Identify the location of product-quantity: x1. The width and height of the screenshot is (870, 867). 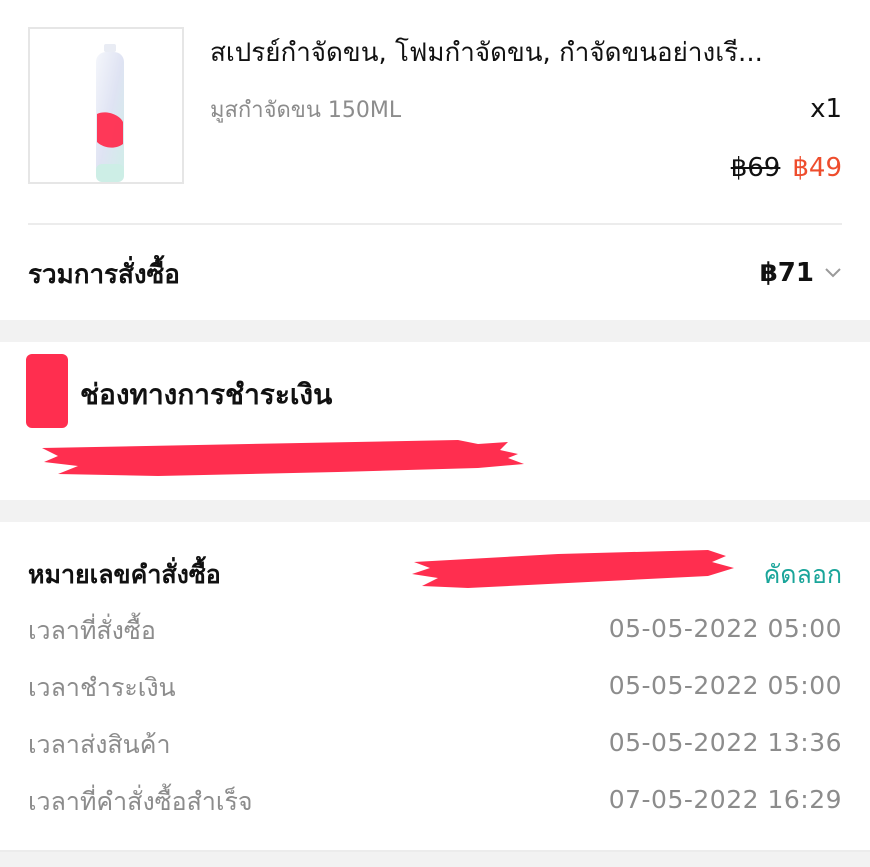
(826, 109).